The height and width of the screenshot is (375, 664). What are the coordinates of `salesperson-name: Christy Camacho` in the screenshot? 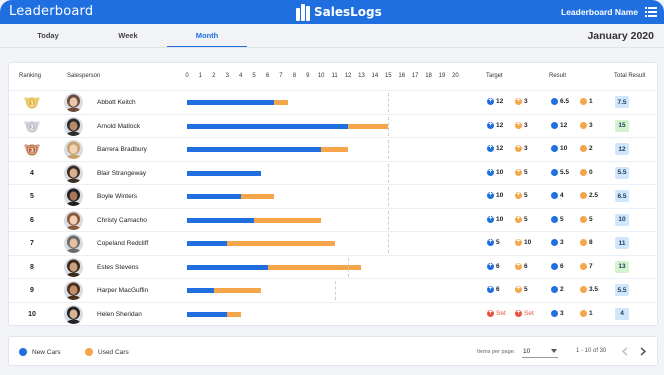 It's located at (122, 220).